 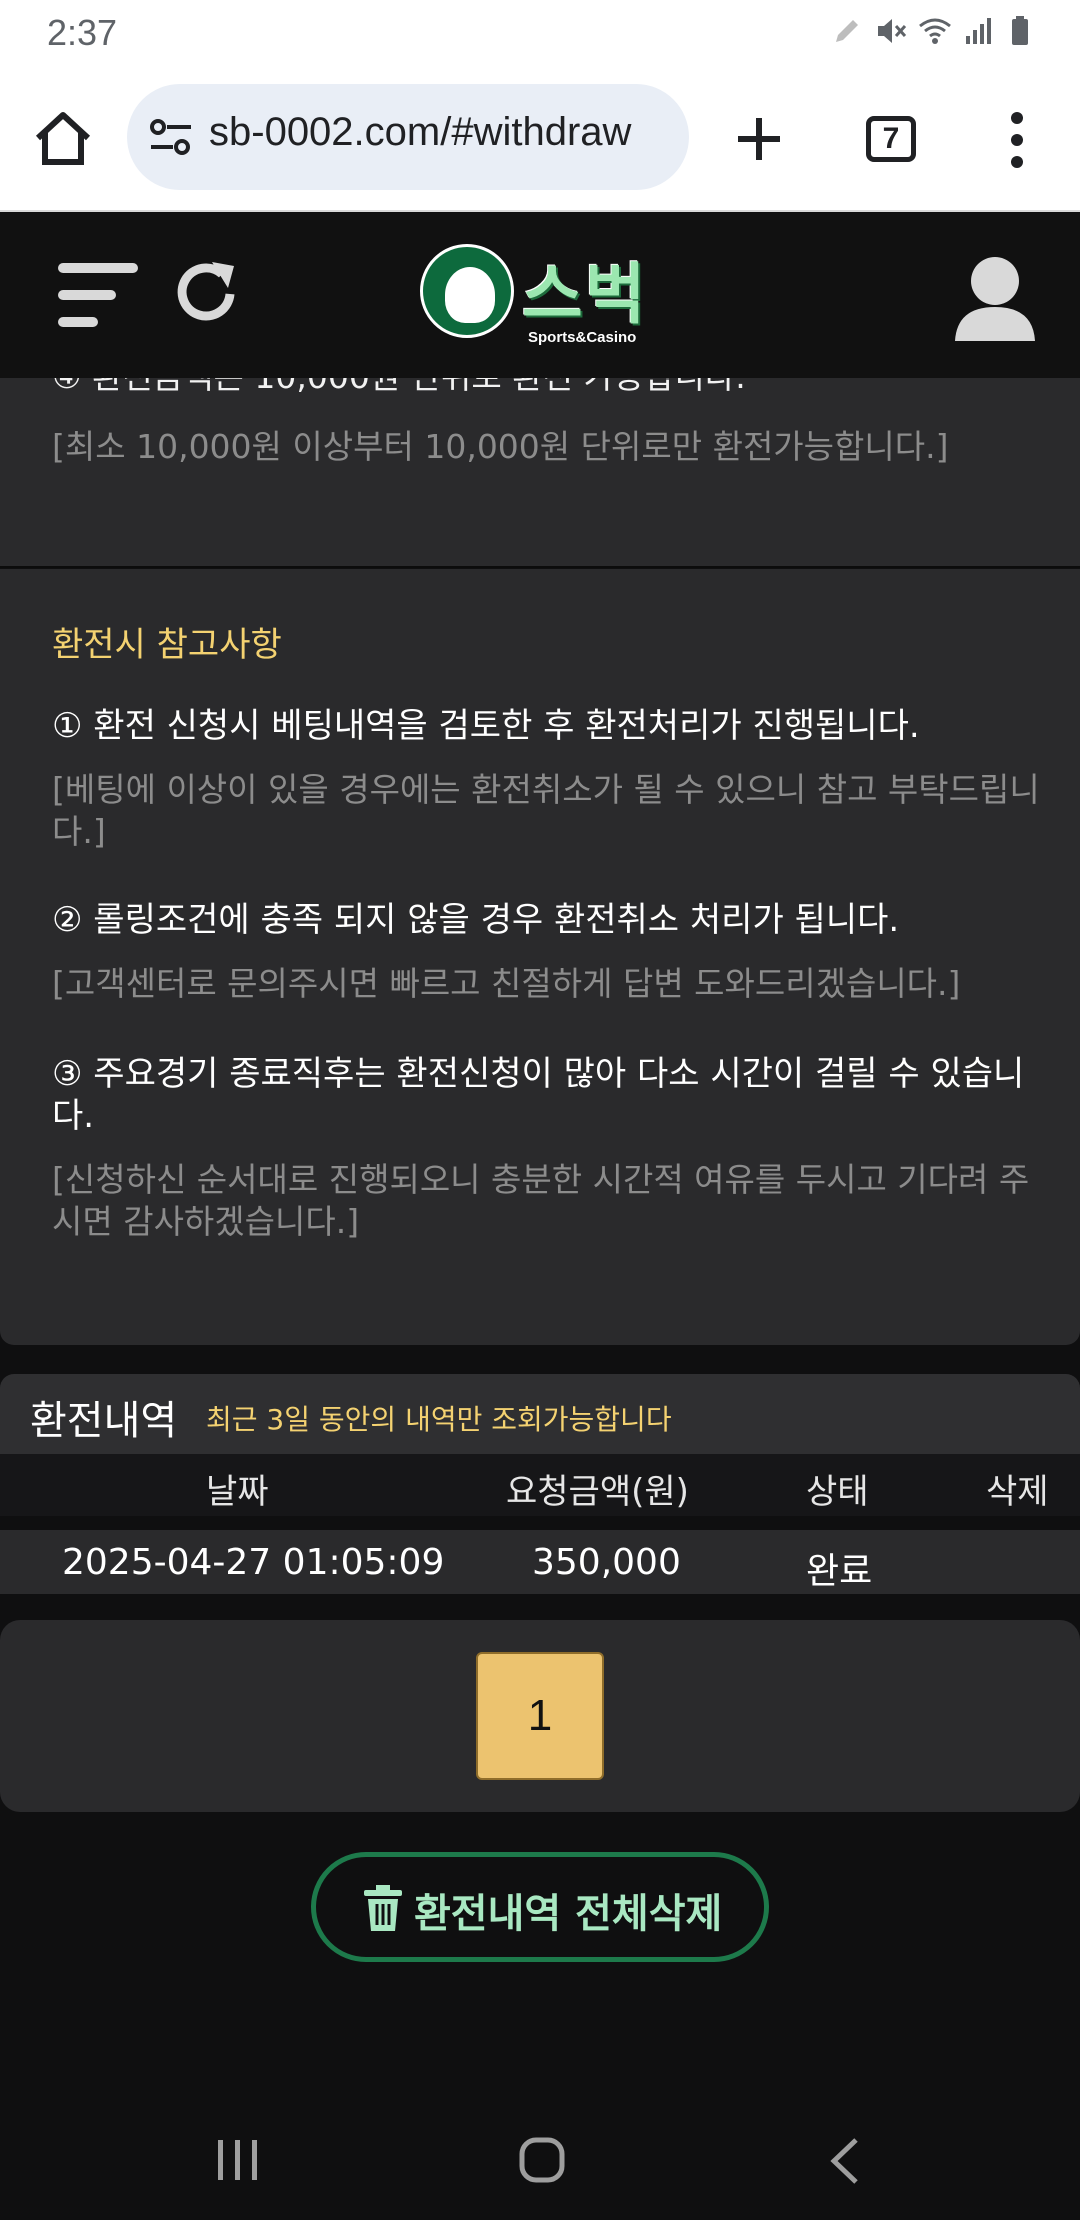 What do you see at coordinates (845, 2161) in the screenshot?
I see `back-icon` at bounding box center [845, 2161].